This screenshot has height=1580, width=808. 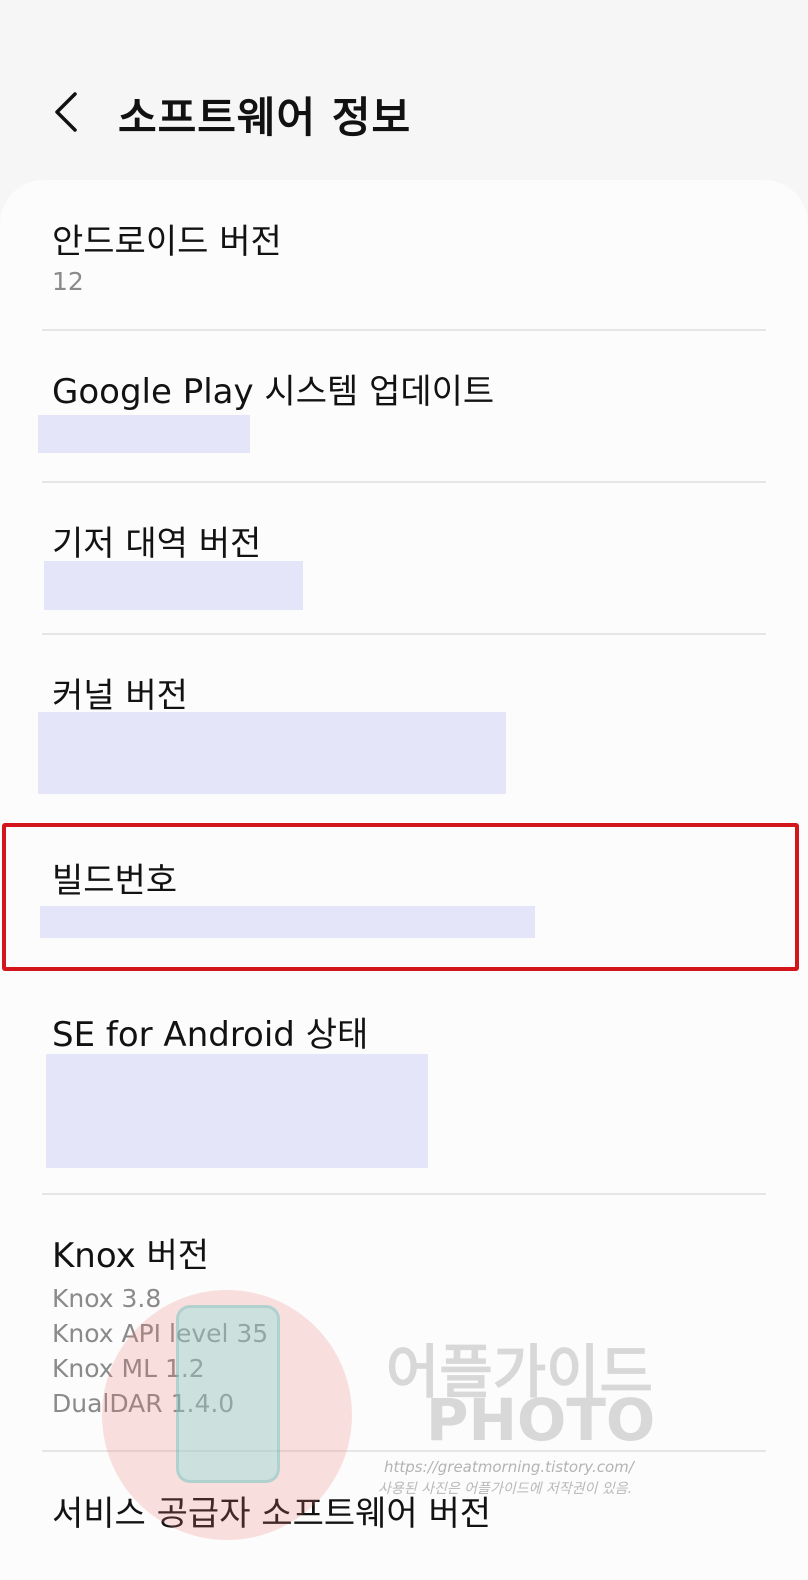 What do you see at coordinates (509, 1467) in the screenshot?
I see `watermark-url: https://greatmorning.tistory.com/` at bounding box center [509, 1467].